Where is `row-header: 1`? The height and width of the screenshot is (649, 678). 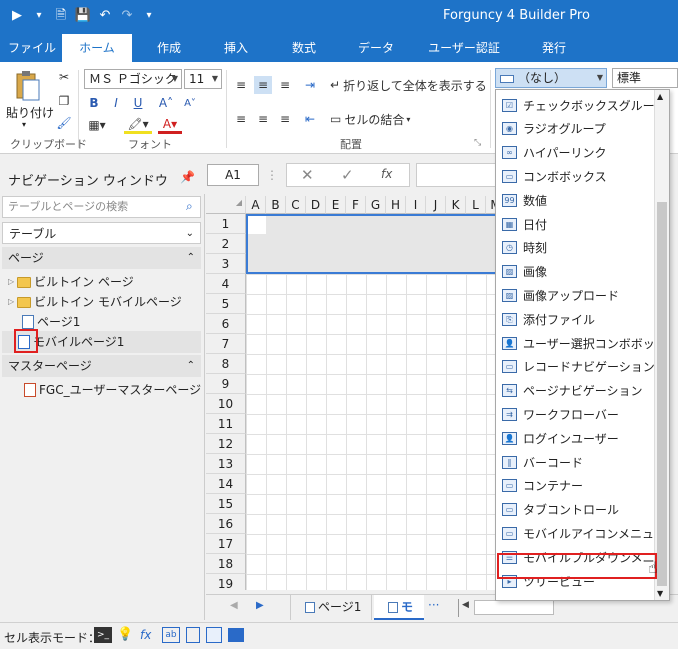 row-header: 1 is located at coordinates (226, 224).